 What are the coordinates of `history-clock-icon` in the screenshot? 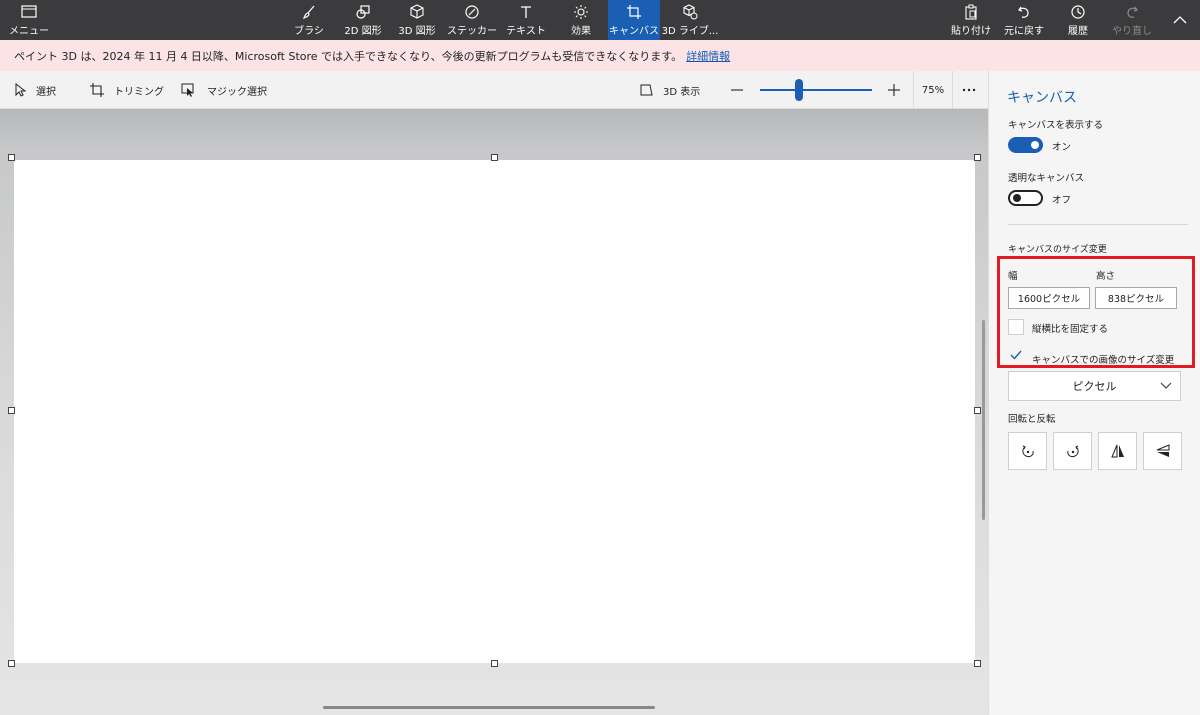 It's located at (1078, 12).